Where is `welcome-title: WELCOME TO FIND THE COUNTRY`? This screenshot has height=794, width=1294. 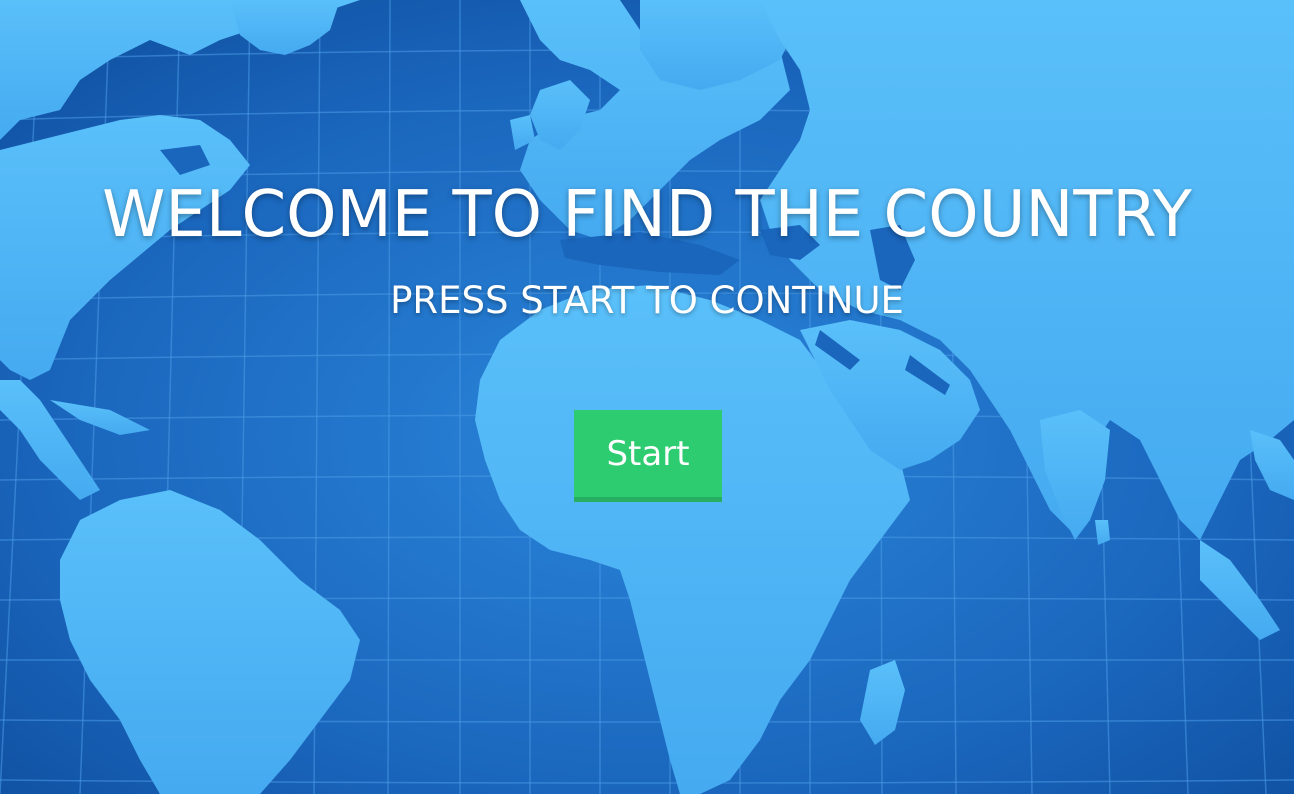
welcome-title: WELCOME TO FIND THE COUNTRY is located at coordinates (647, 215).